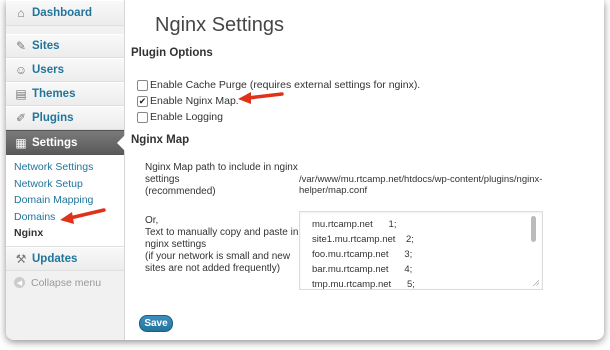 The image size is (610, 350). I want to click on page-title: Nginx Settings, so click(219, 25).